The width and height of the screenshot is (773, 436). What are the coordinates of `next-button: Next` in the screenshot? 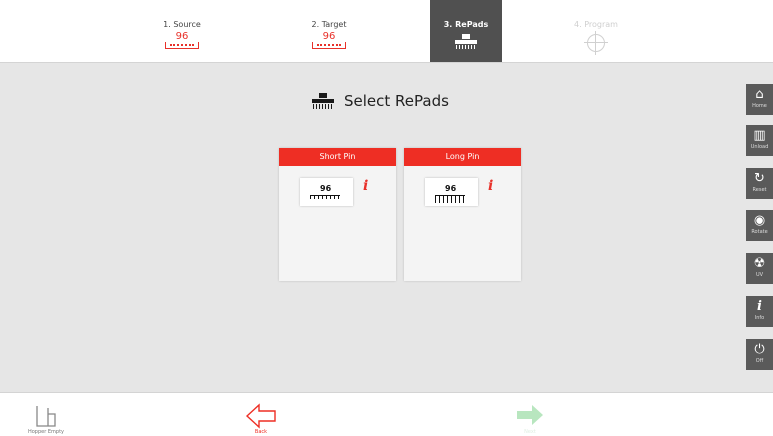 It's located at (530, 414).